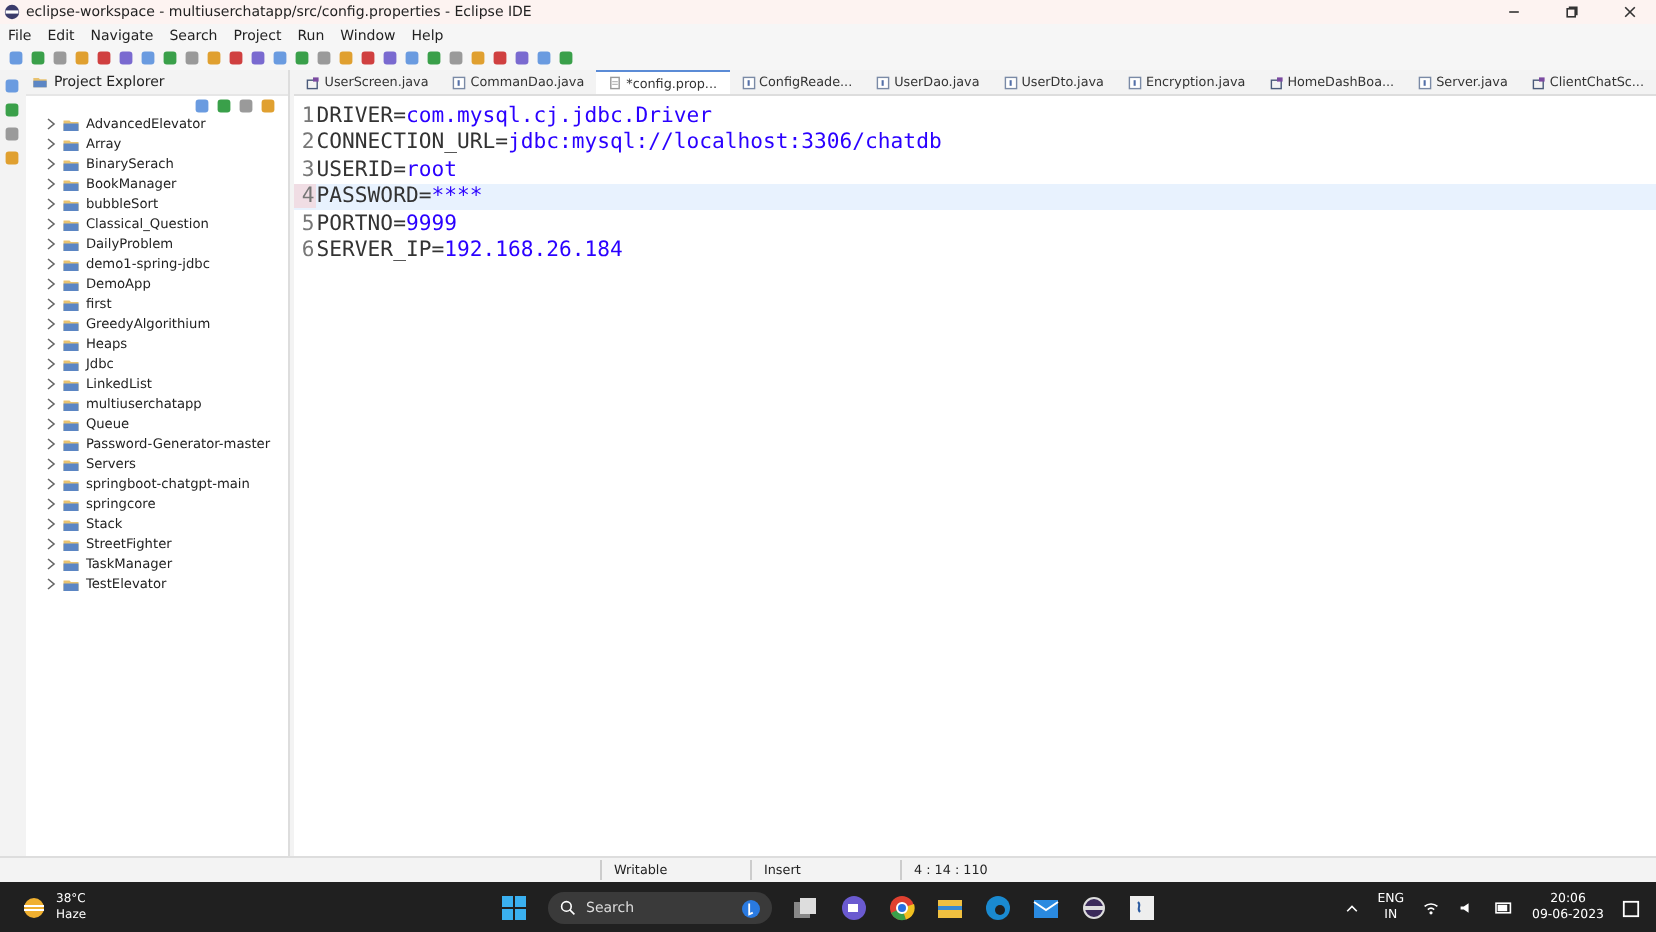  I want to click on windows-start-icon, so click(514, 908).